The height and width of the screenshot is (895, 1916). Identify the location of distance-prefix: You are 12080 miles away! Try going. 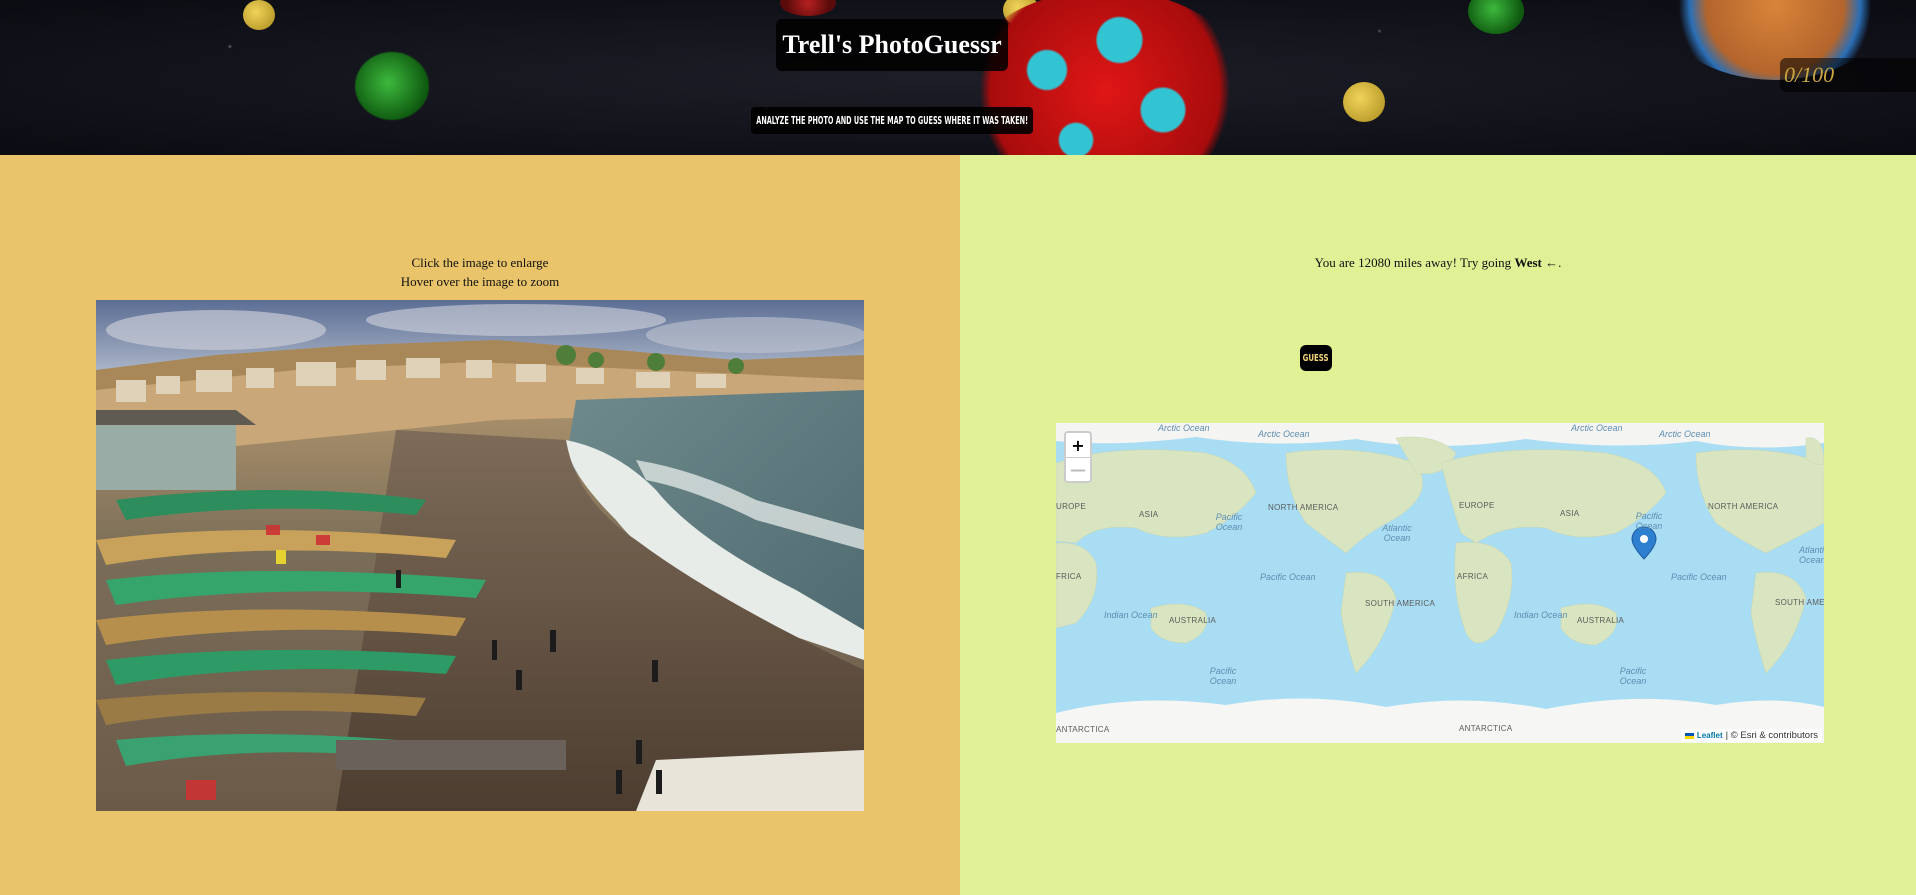
(1414, 262).